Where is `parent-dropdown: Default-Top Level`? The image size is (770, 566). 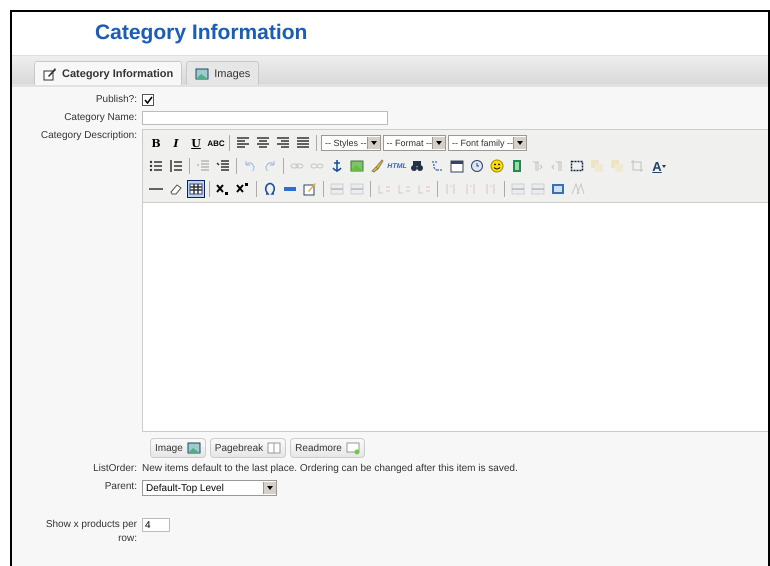
parent-dropdown: Default-Top Level is located at coordinates (209, 488).